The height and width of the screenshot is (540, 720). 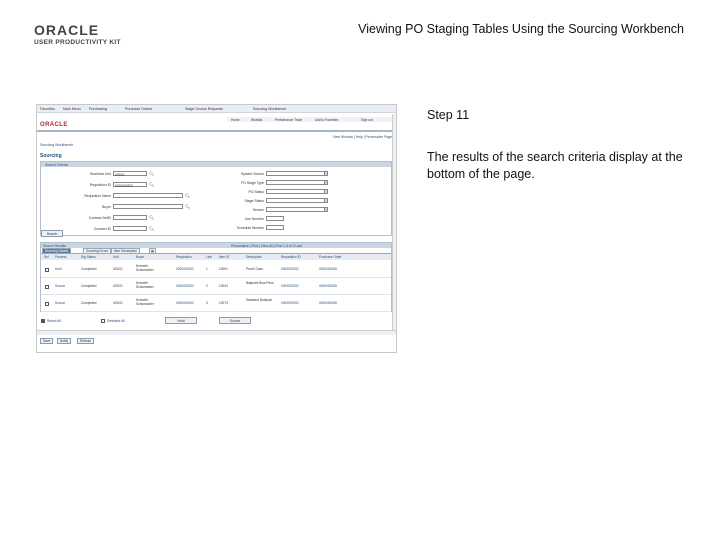 I want to click on buyer-field: Buyer 🔍︎, so click(x=146, y=206).